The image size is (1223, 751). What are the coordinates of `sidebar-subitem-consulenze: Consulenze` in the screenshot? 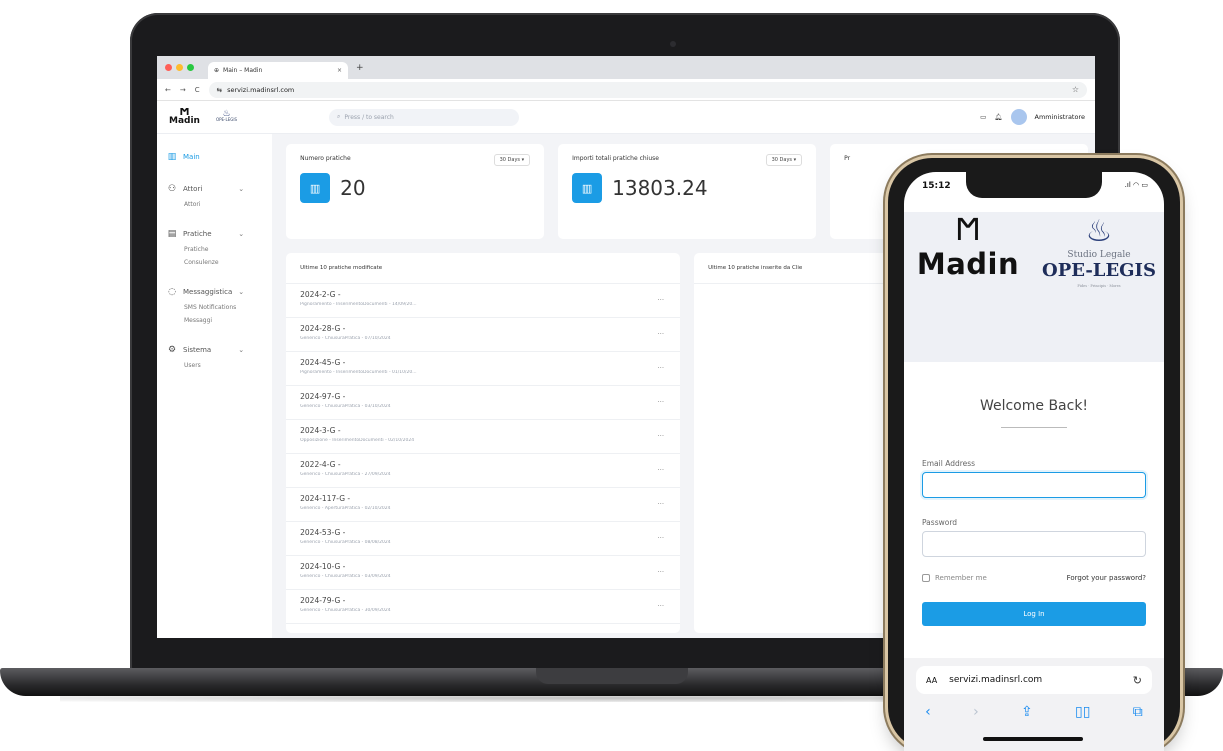 It's located at (214, 262).